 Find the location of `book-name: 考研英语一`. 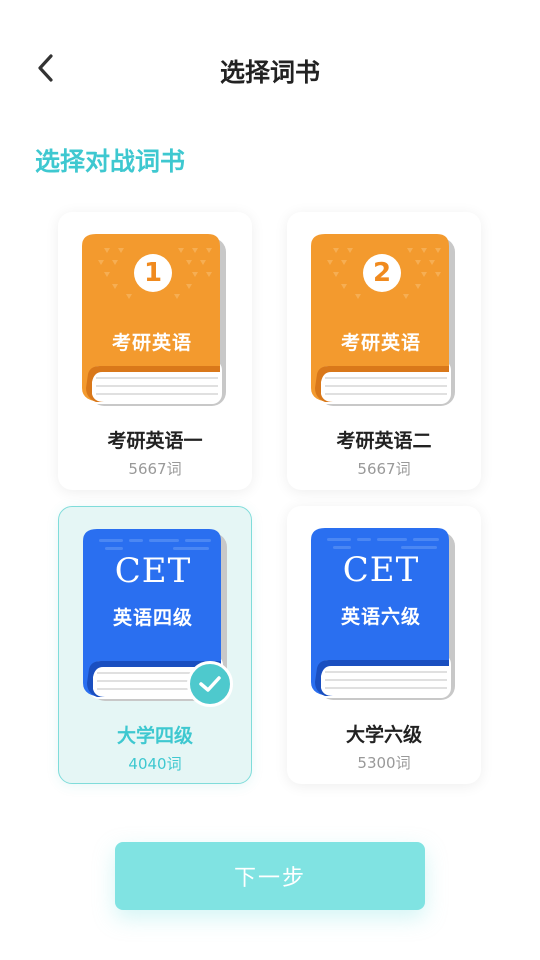

book-name: 考研英语一 is located at coordinates (155, 441).